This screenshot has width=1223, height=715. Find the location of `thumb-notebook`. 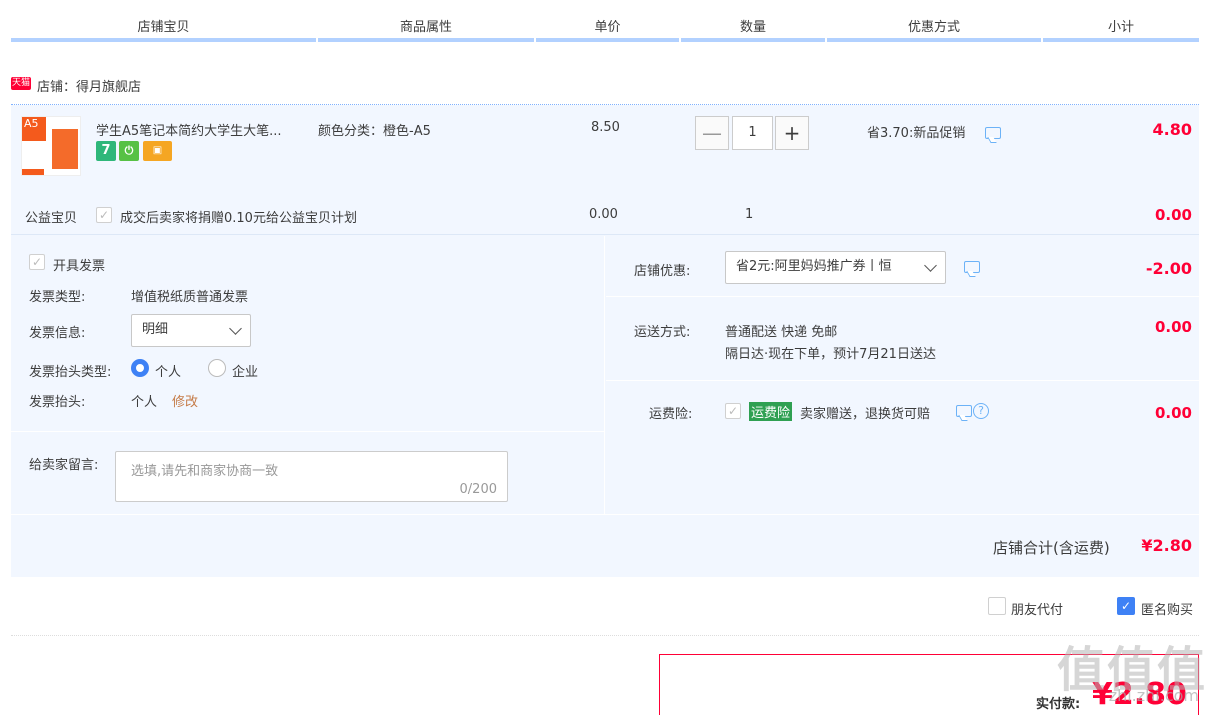

thumb-notebook is located at coordinates (65, 149).